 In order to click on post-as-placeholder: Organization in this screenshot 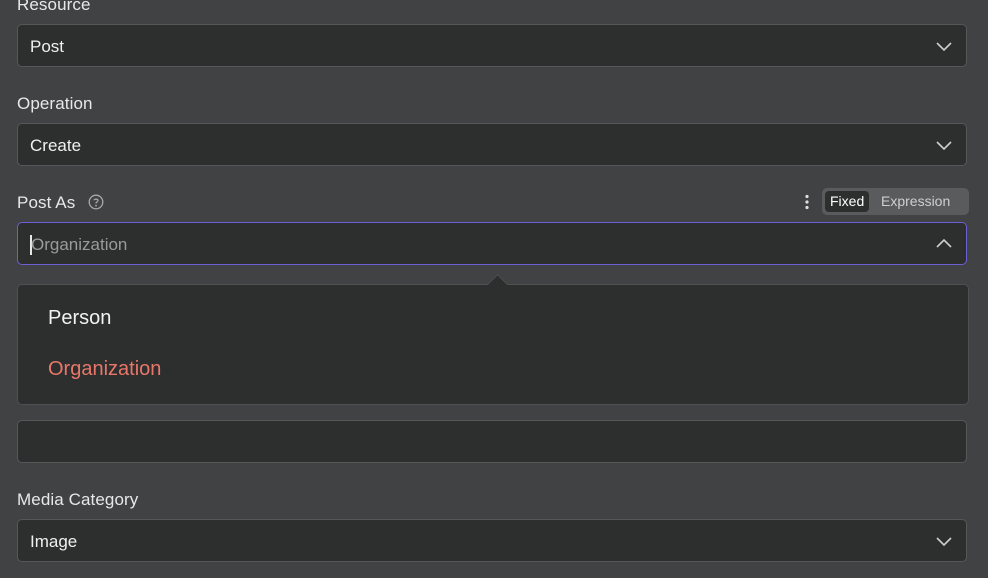, I will do `click(79, 244)`.